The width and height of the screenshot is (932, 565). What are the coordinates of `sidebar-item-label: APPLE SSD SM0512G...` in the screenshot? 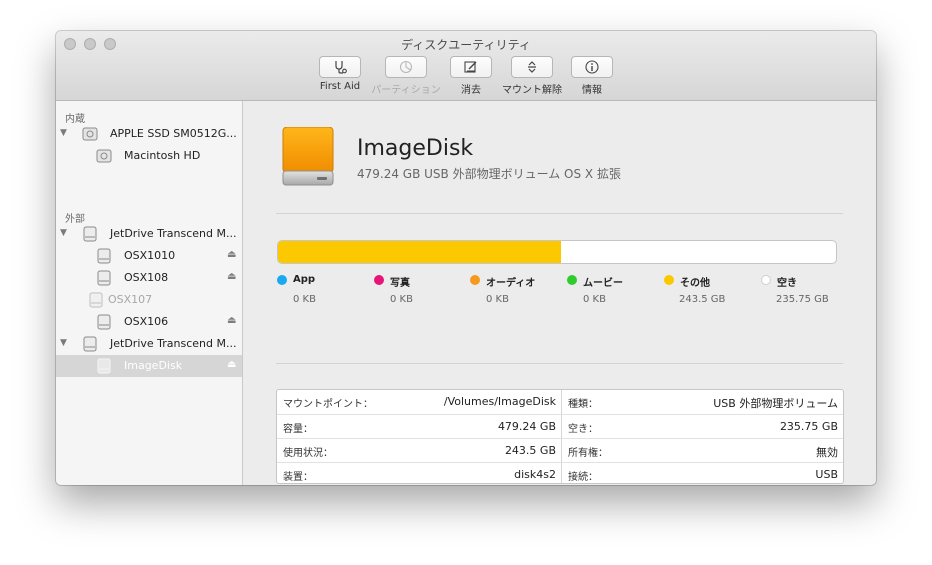 It's located at (173, 133).